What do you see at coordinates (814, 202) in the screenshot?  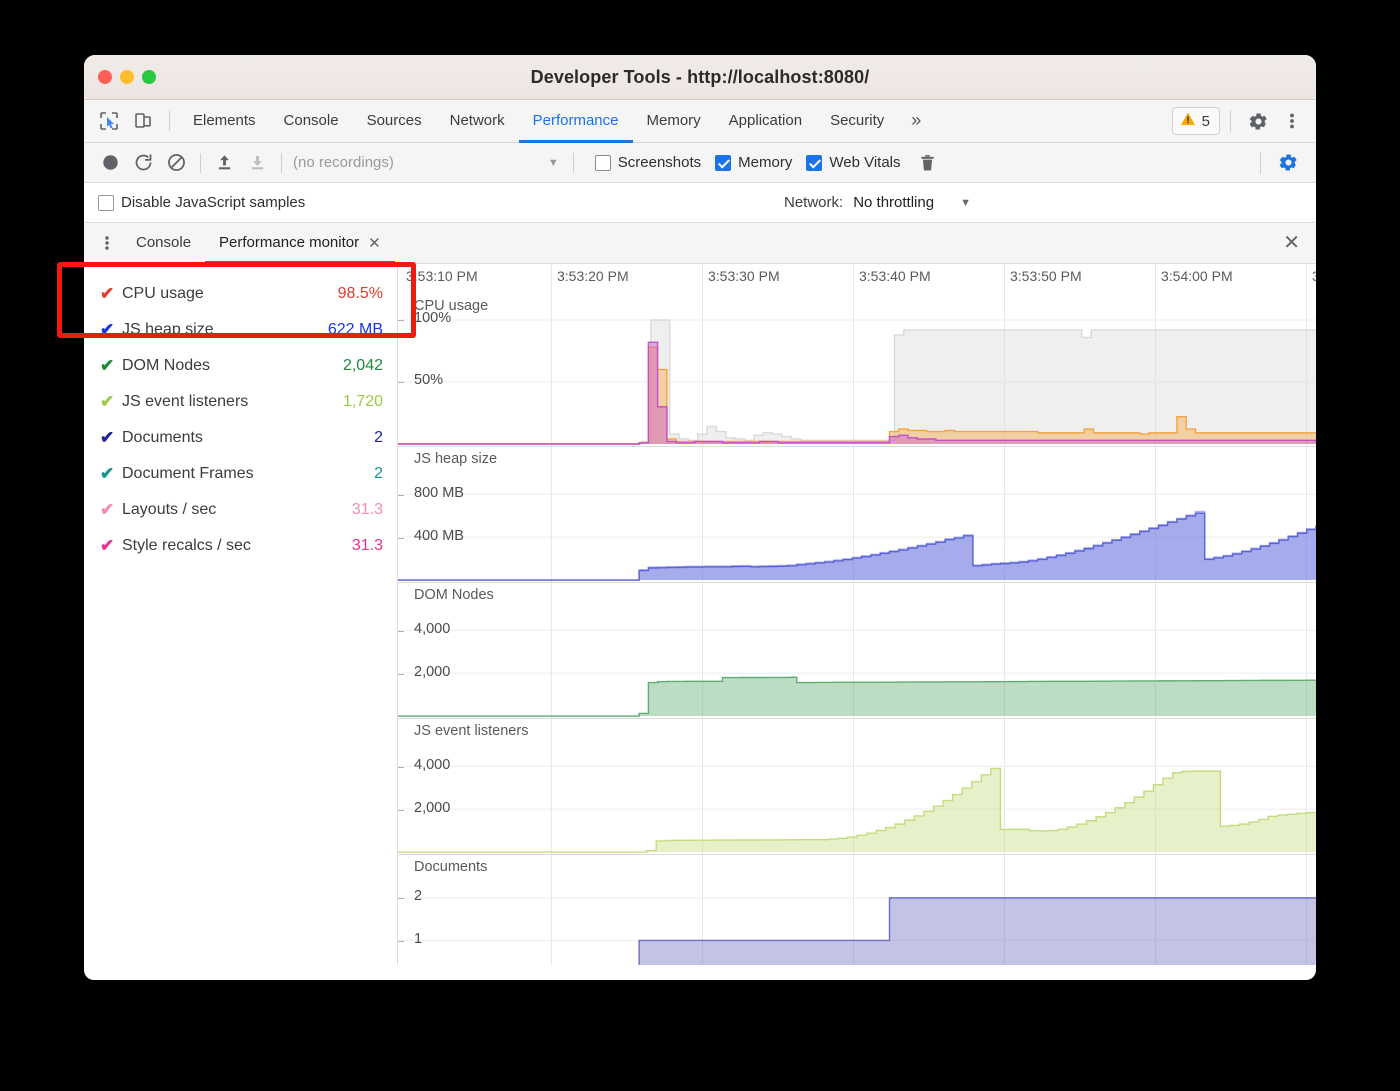 I see `network-label: Network:` at bounding box center [814, 202].